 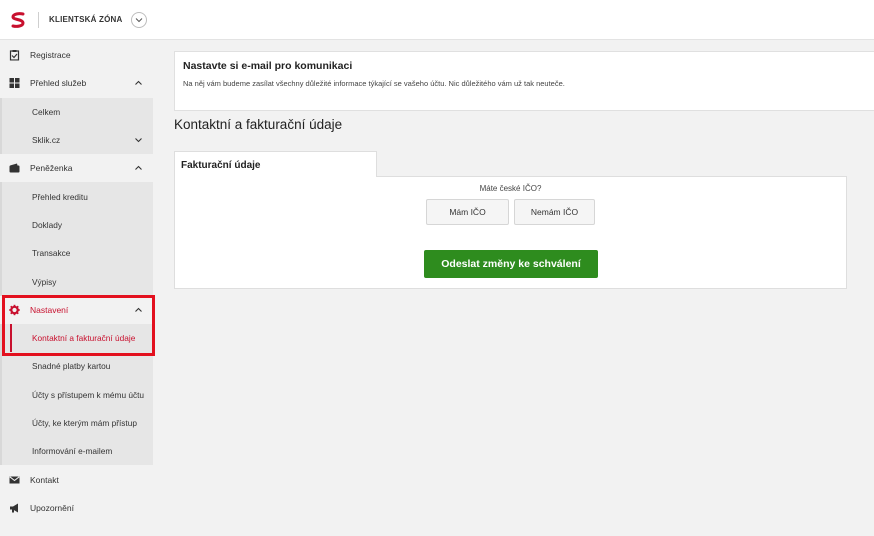 What do you see at coordinates (14, 479) in the screenshot?
I see `envelope-icon` at bounding box center [14, 479].